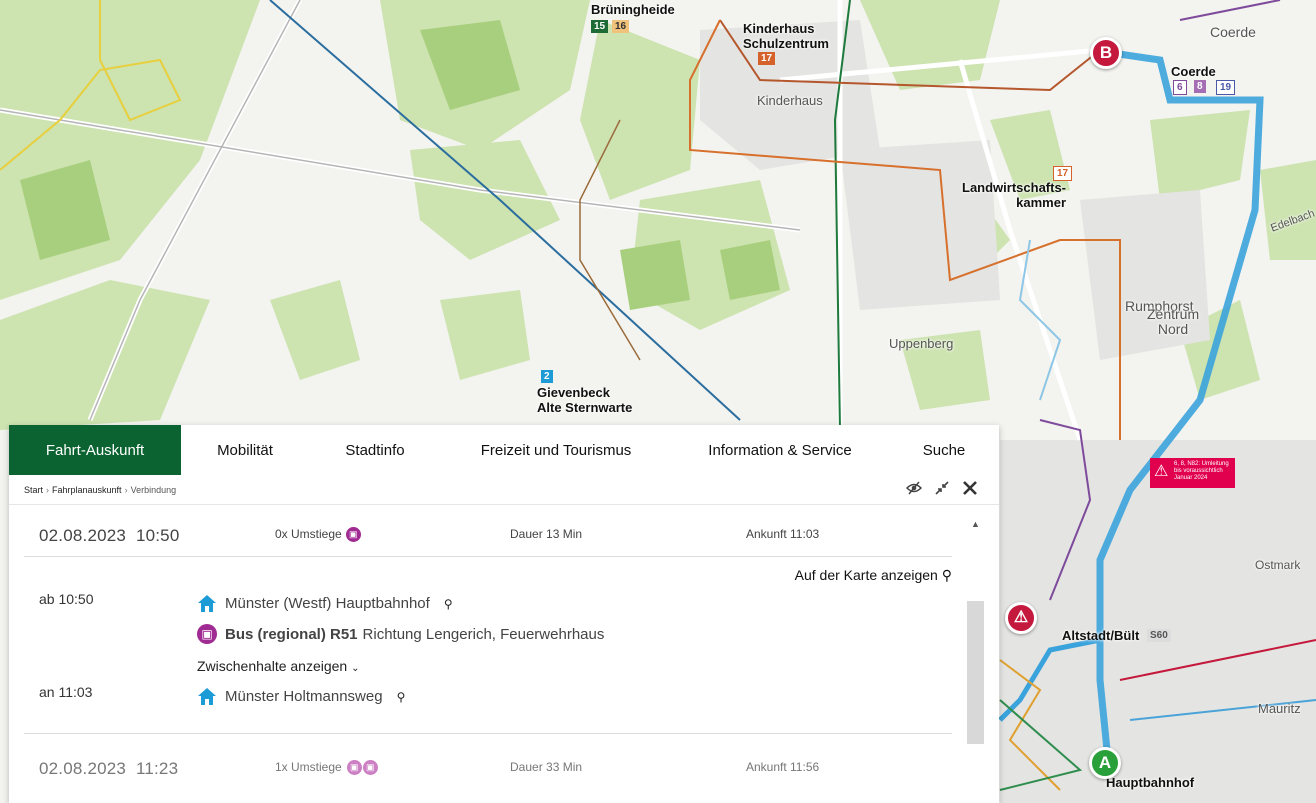 The width and height of the screenshot is (1316, 803). Describe the element at coordinates (1200, 86) in the screenshot. I see `line-badge-8: 8` at that location.